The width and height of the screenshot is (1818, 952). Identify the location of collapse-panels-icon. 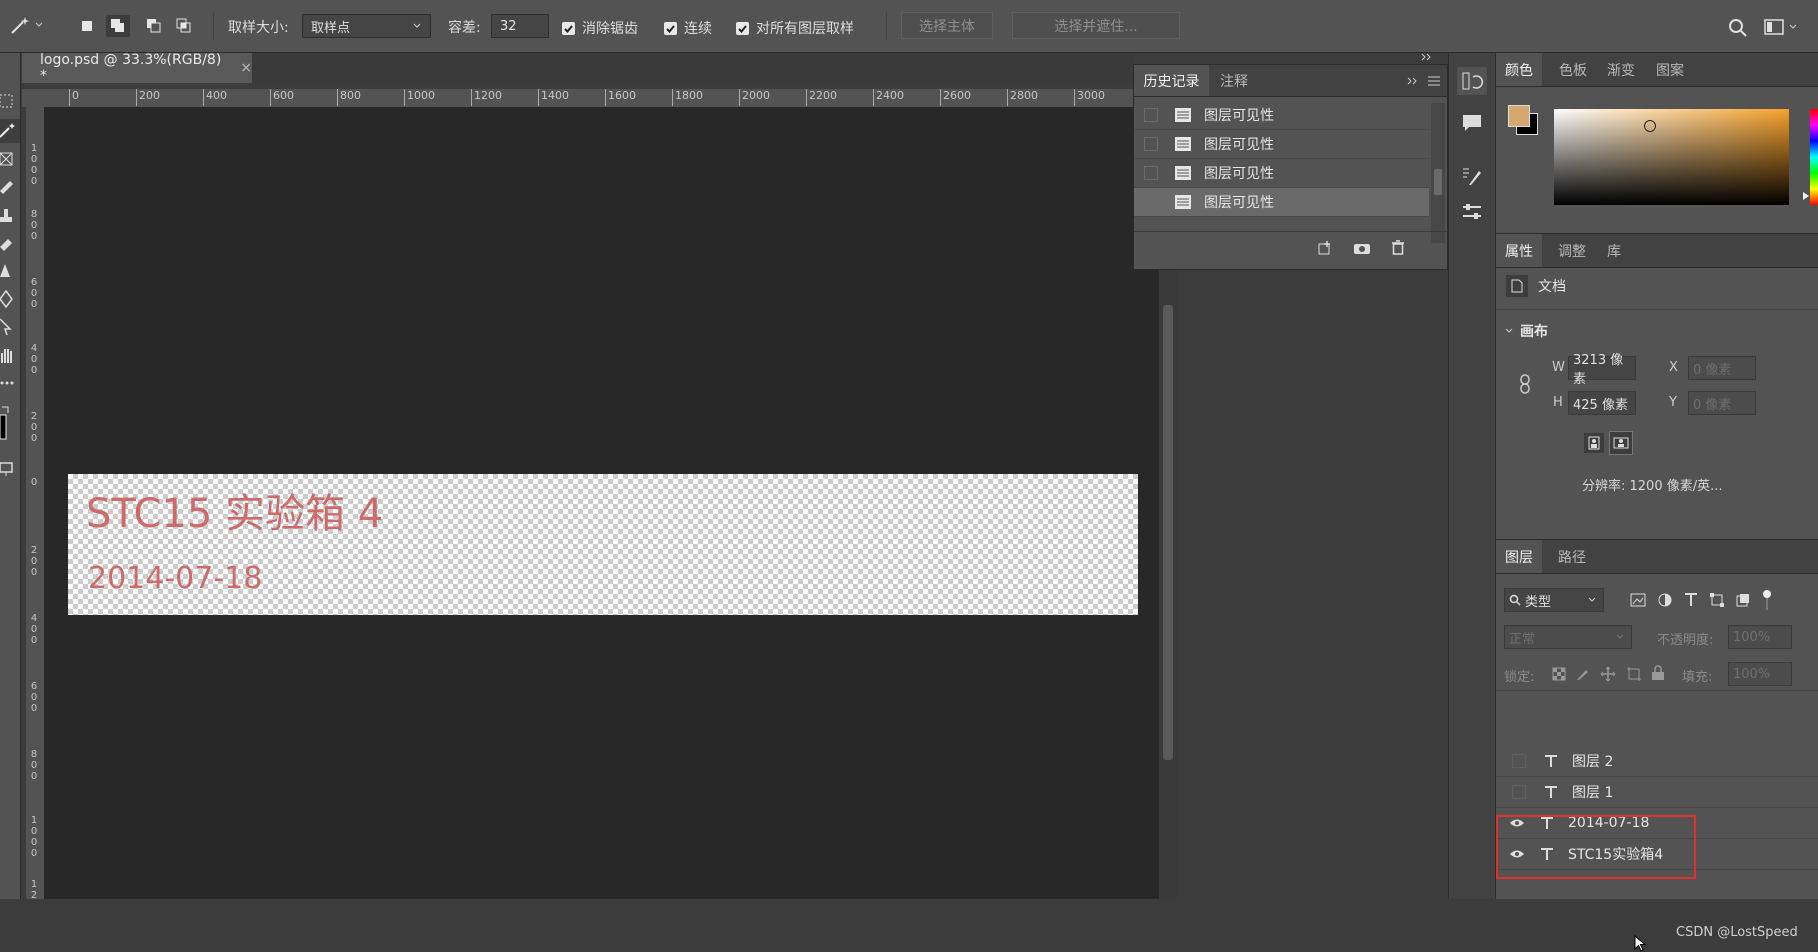
(1427, 57).